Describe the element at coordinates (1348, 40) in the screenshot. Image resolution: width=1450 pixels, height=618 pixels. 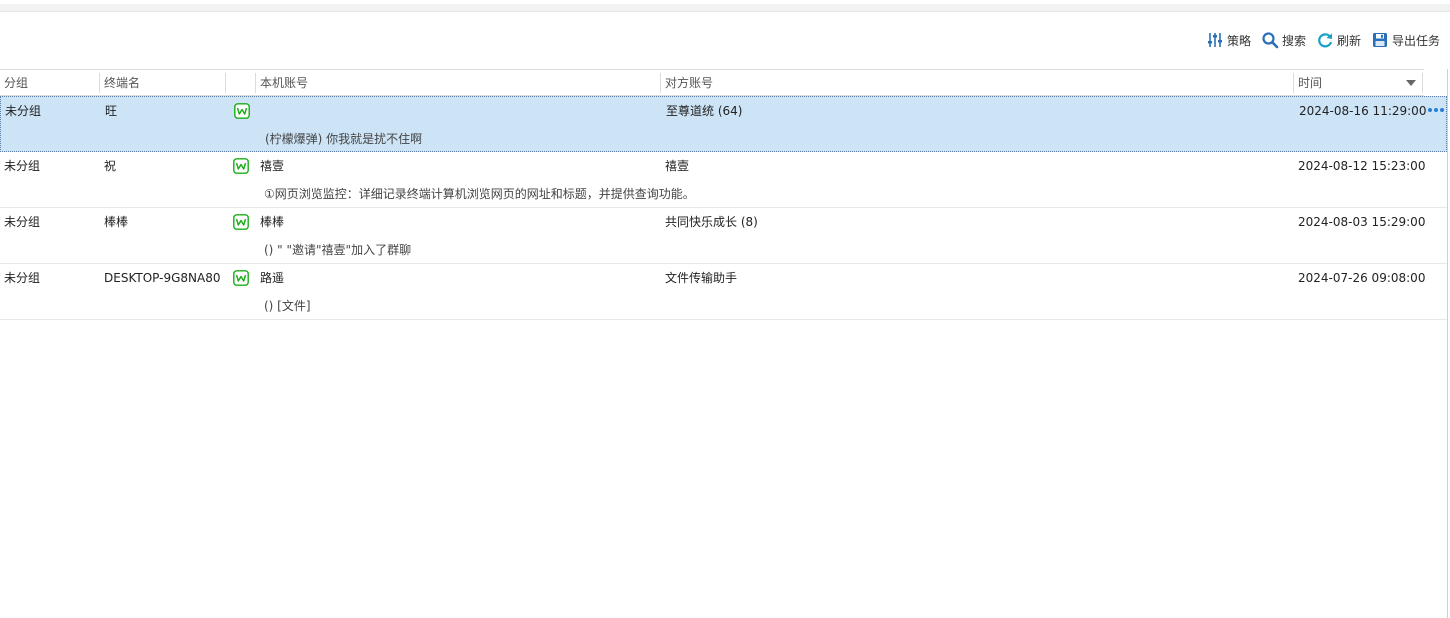
I see `refresh-label: 刷新` at that location.